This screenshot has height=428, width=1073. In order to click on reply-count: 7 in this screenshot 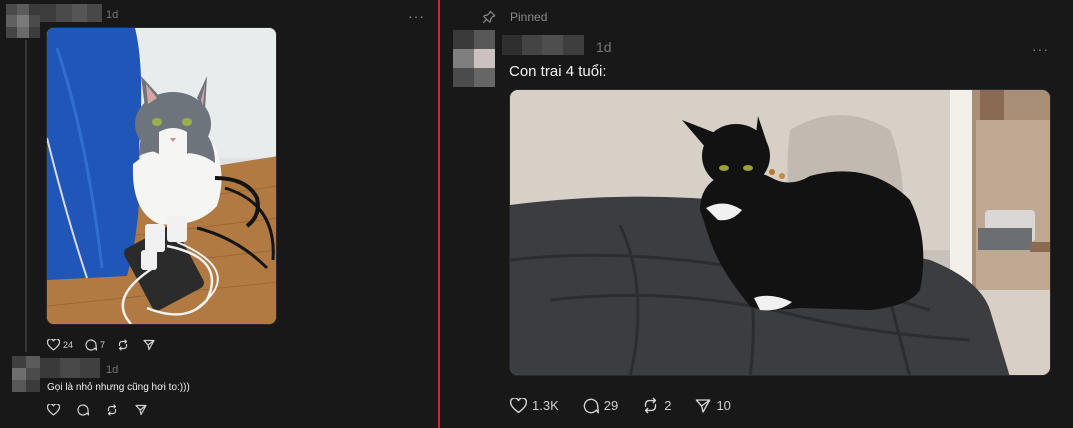, I will do `click(103, 345)`.